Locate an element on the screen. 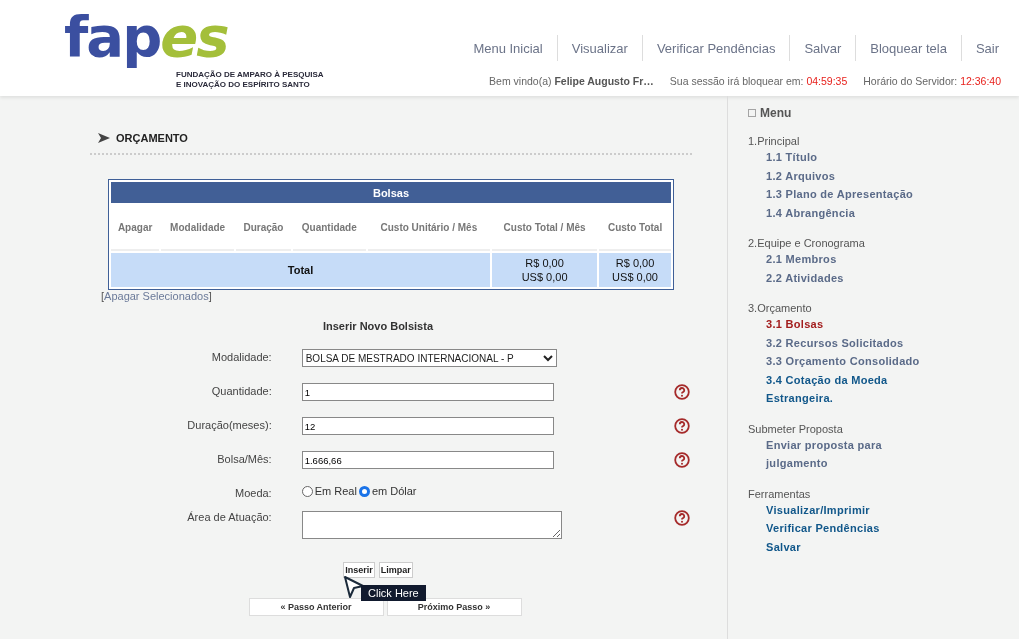  field-label: Duração(meses): is located at coordinates (229, 424).